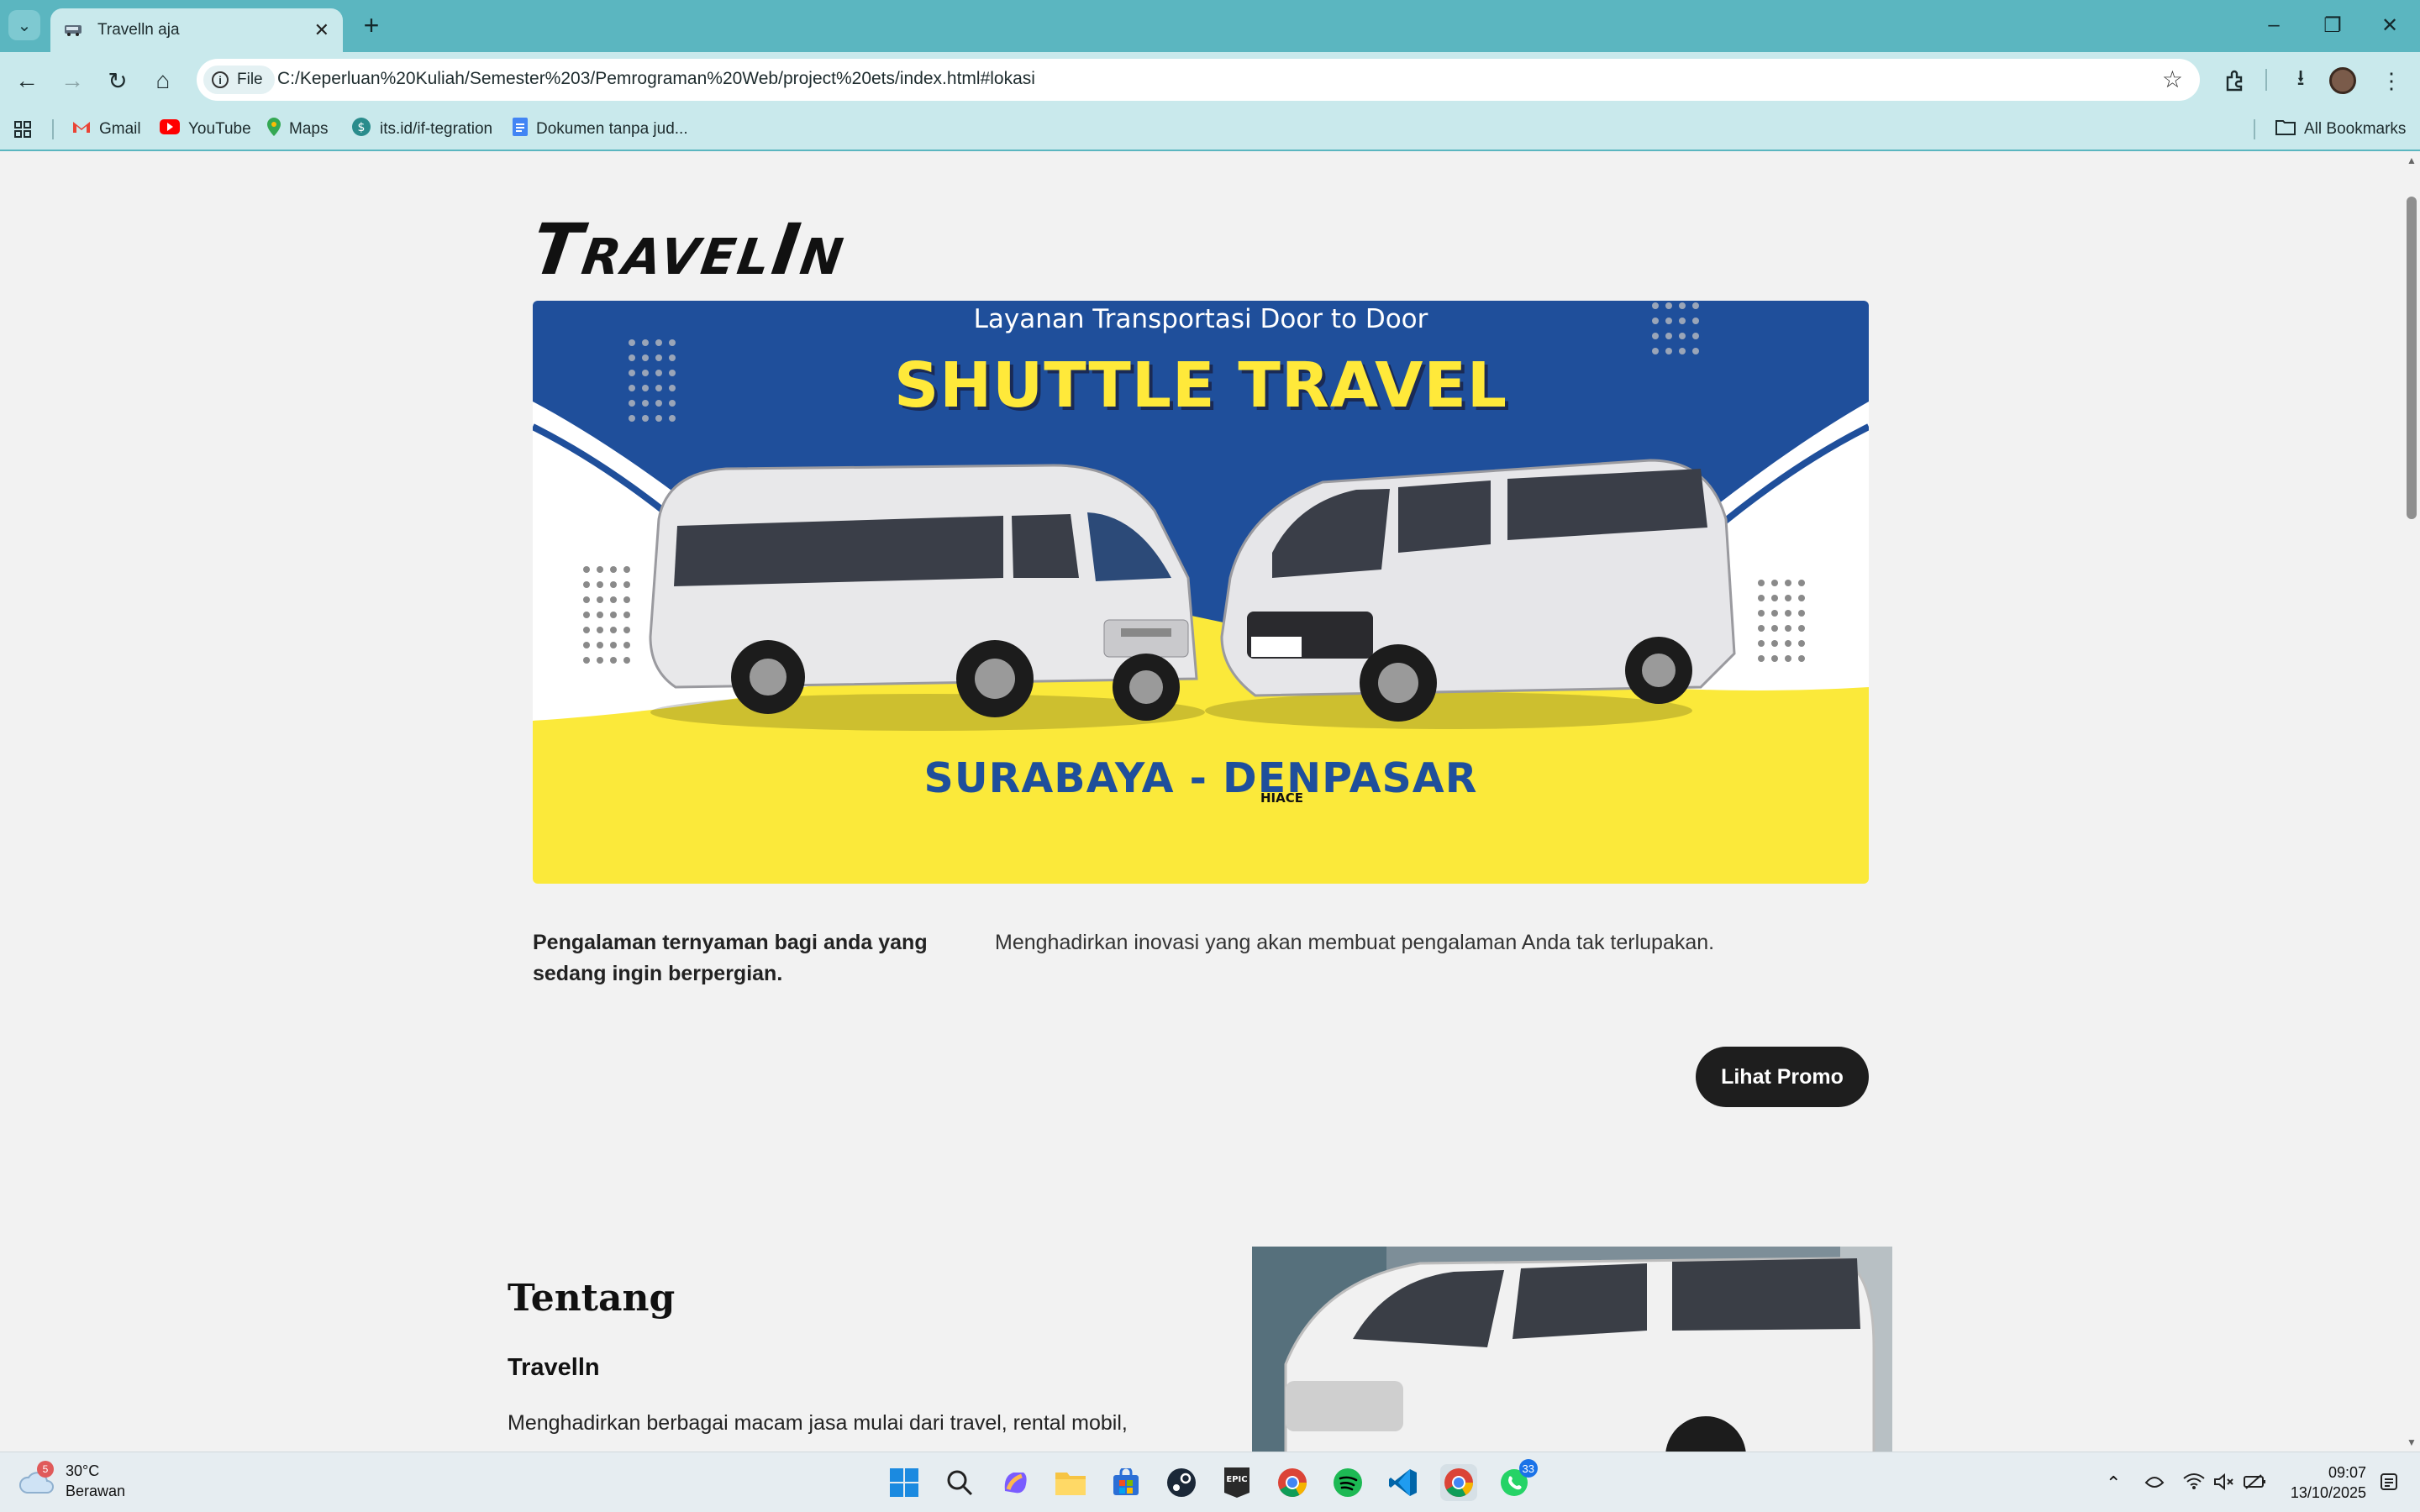  What do you see at coordinates (2266, 80) in the screenshot?
I see `toolbar-divider` at bounding box center [2266, 80].